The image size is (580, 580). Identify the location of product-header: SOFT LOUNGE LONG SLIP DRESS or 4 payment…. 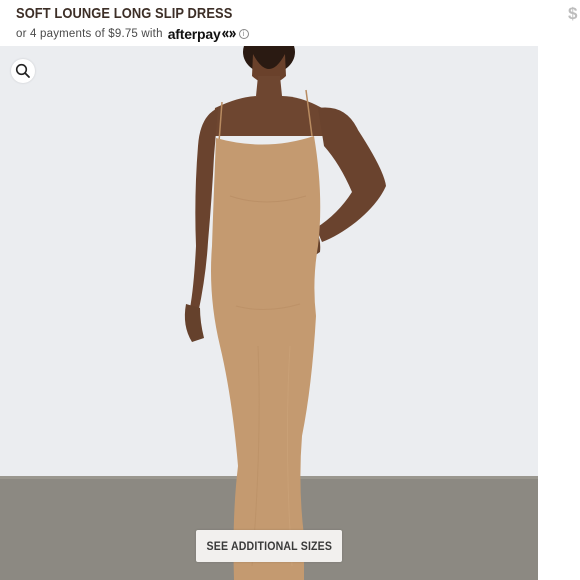
(290, 23).